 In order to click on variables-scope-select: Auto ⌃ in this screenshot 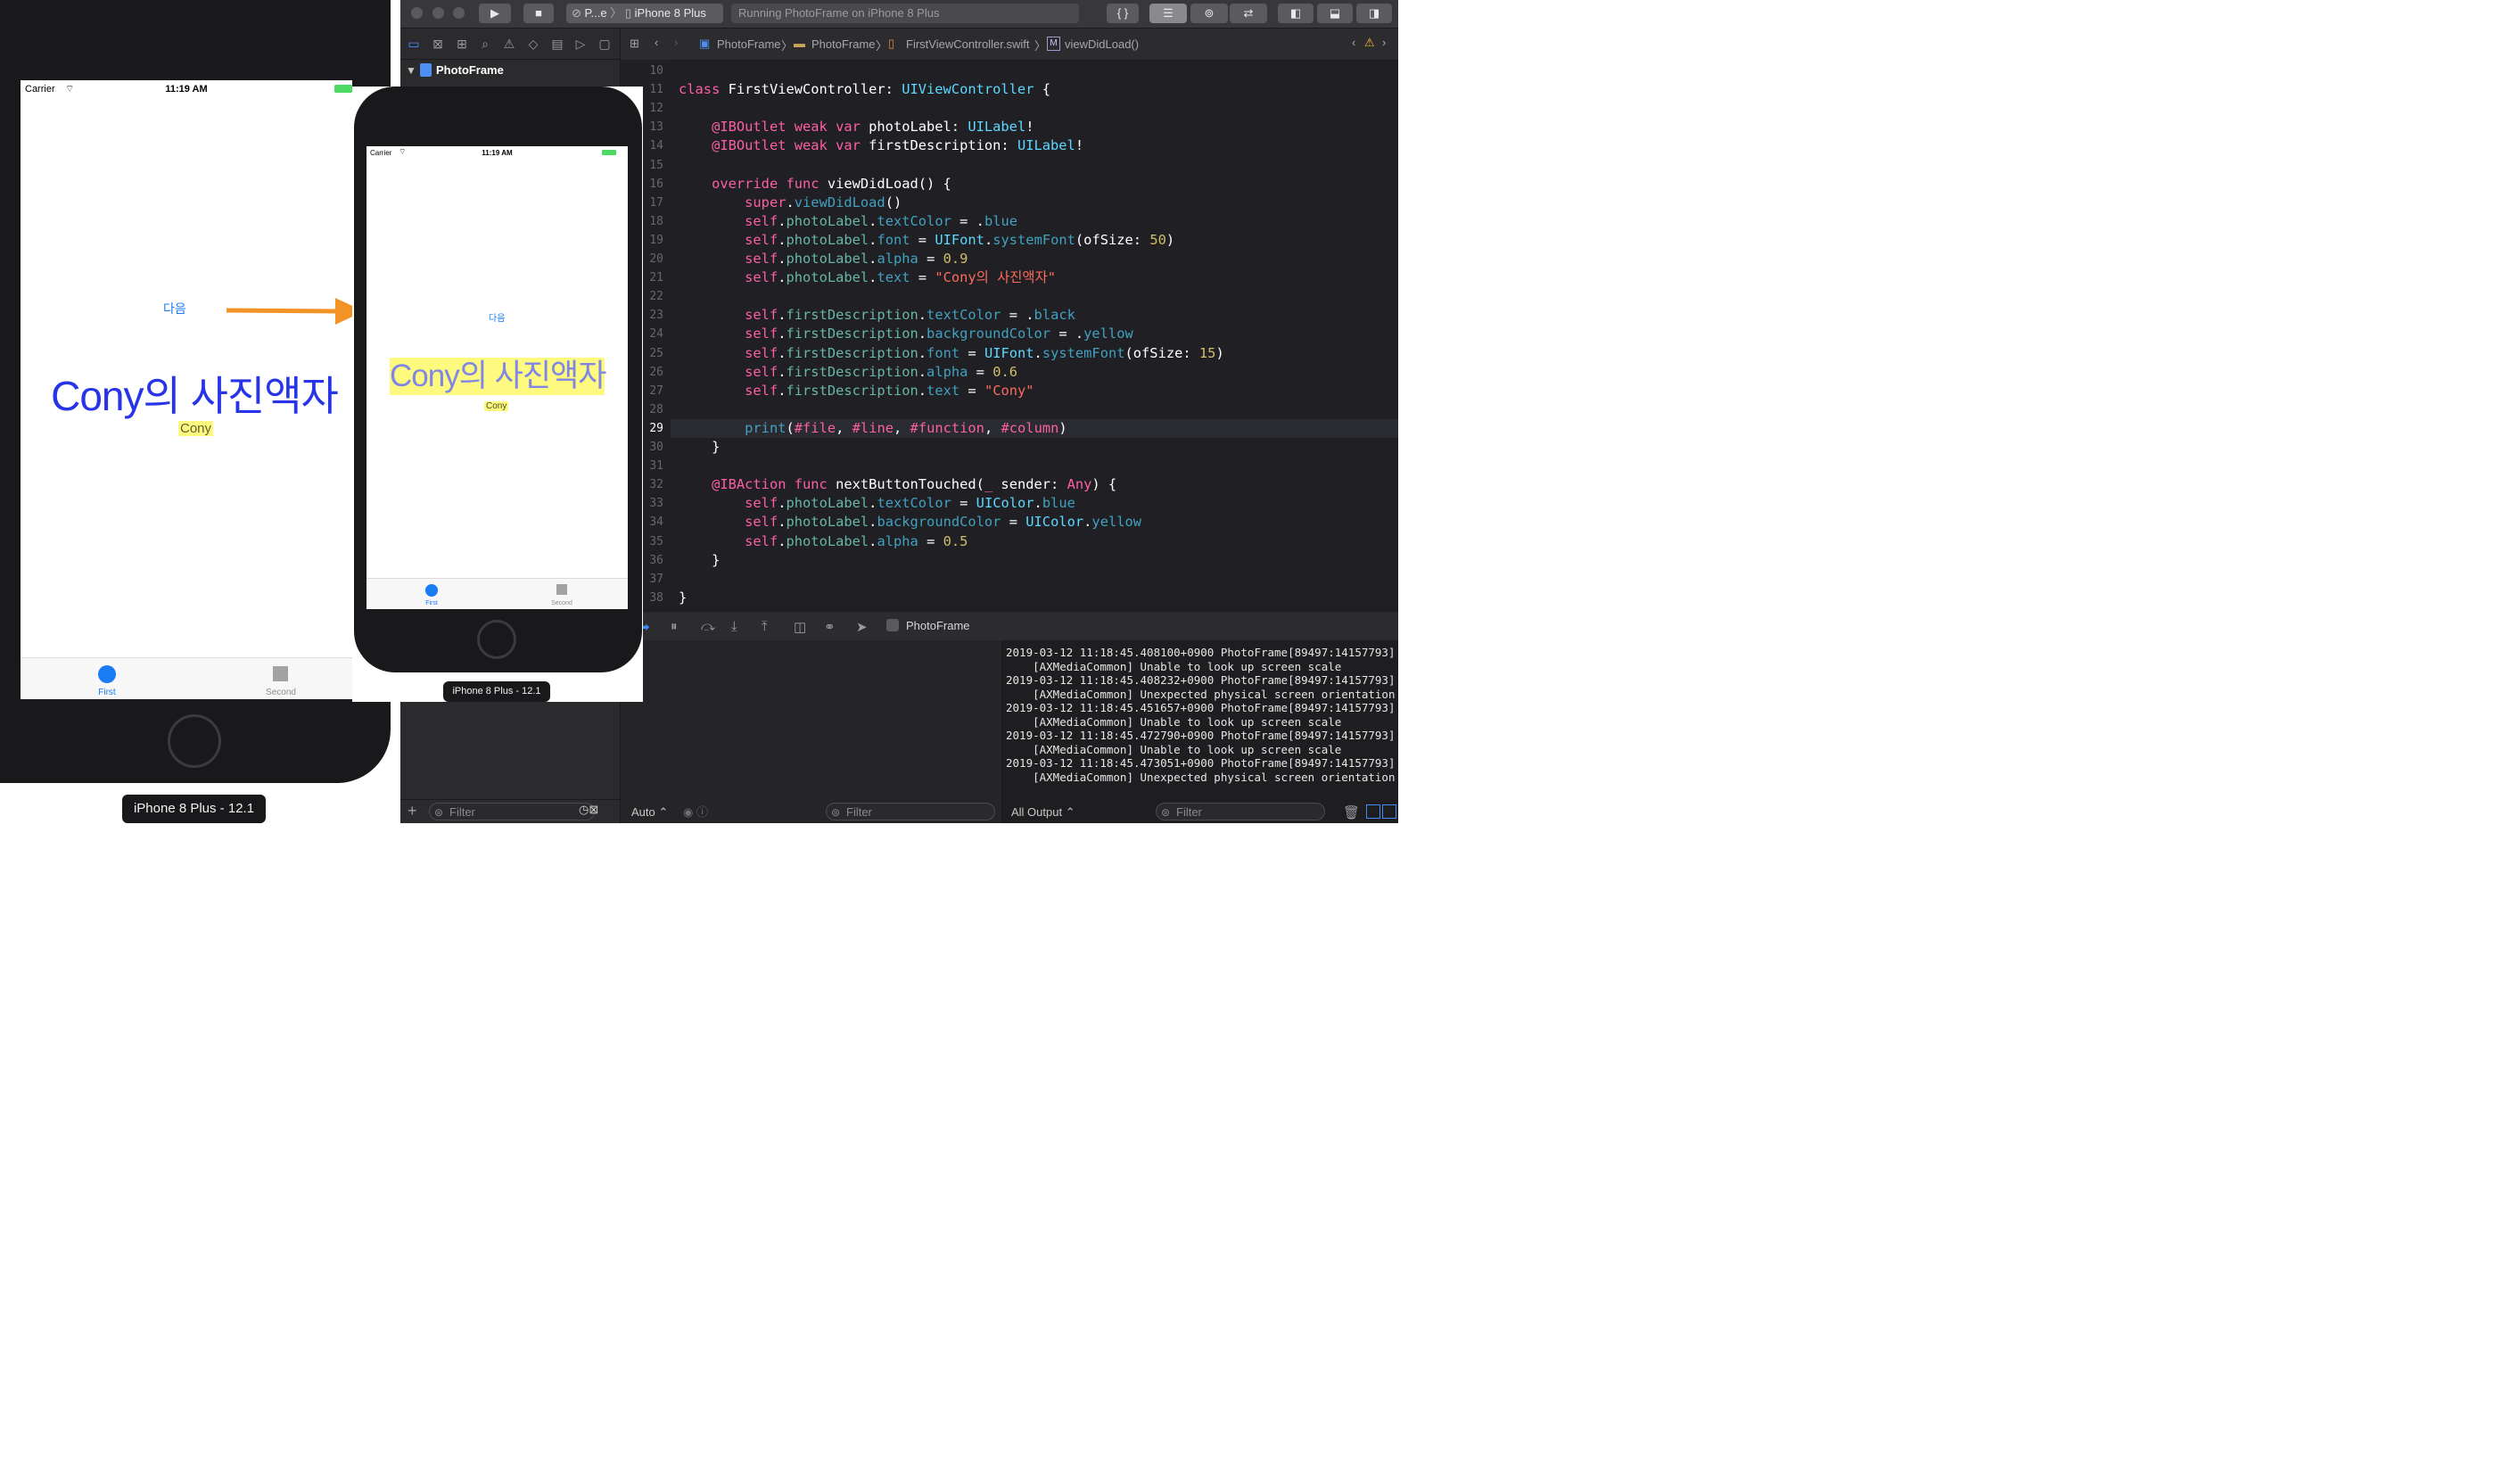, I will do `click(649, 812)`.